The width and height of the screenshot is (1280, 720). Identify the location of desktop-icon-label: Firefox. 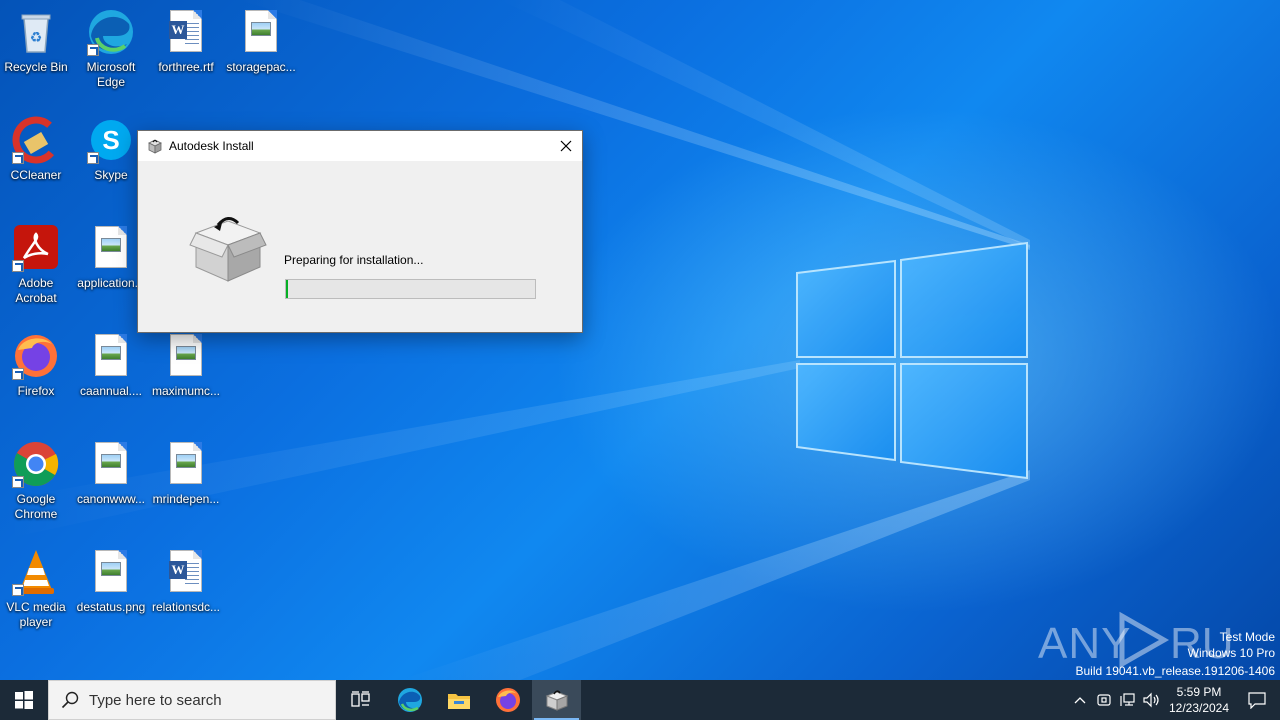
(36, 391).